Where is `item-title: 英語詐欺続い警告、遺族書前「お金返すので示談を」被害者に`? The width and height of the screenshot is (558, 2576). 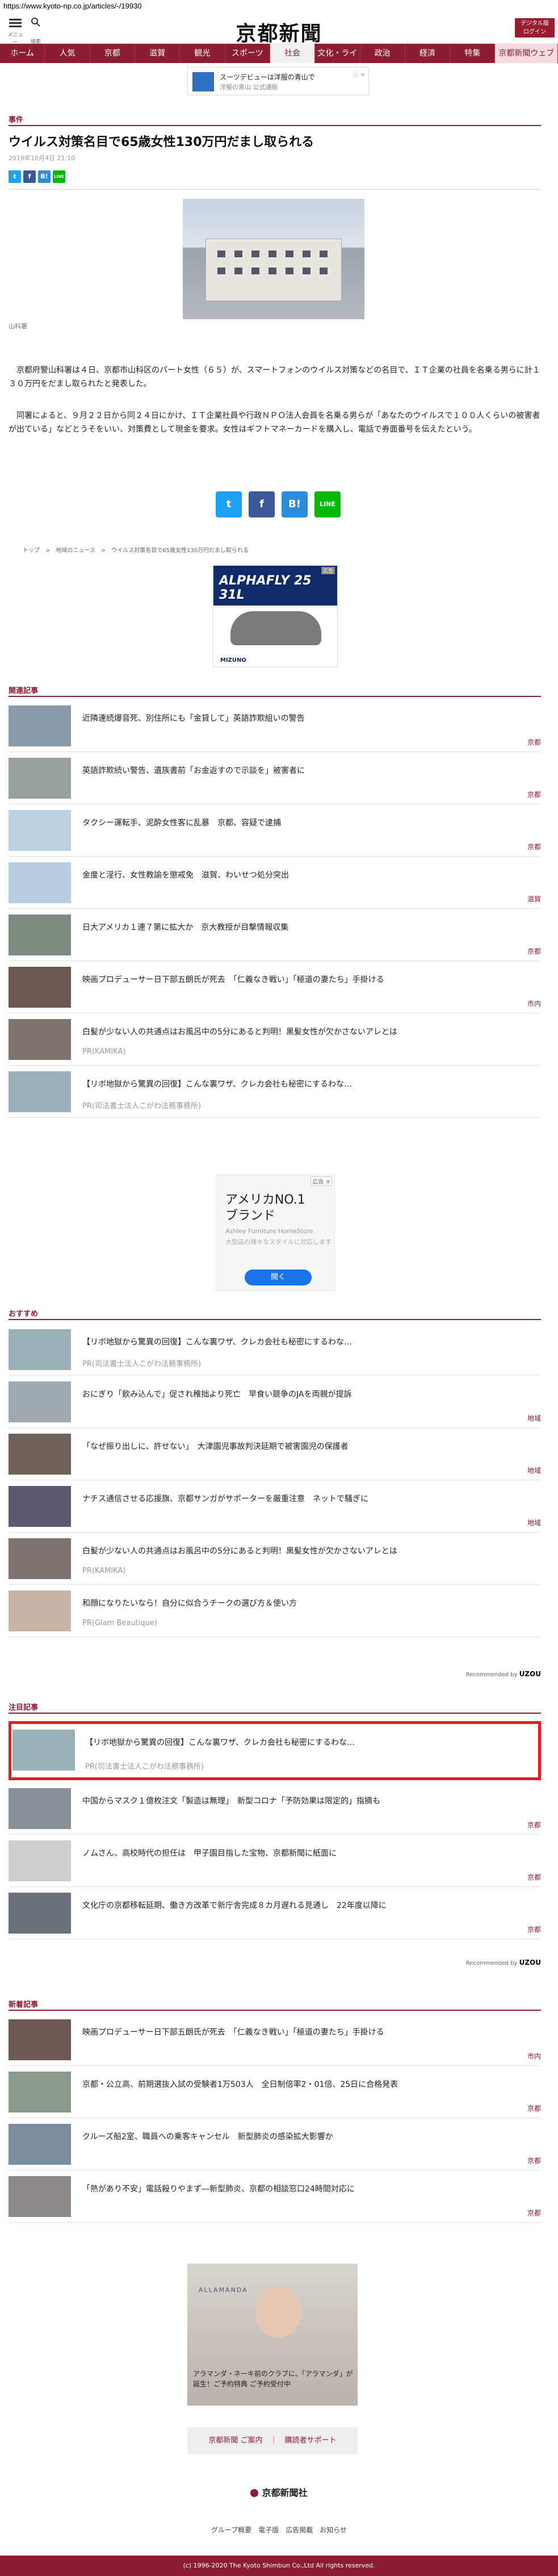 item-title: 英語詐欺続い警告、遺族書前「お金返すので示談を」被害者に is located at coordinates (193, 771).